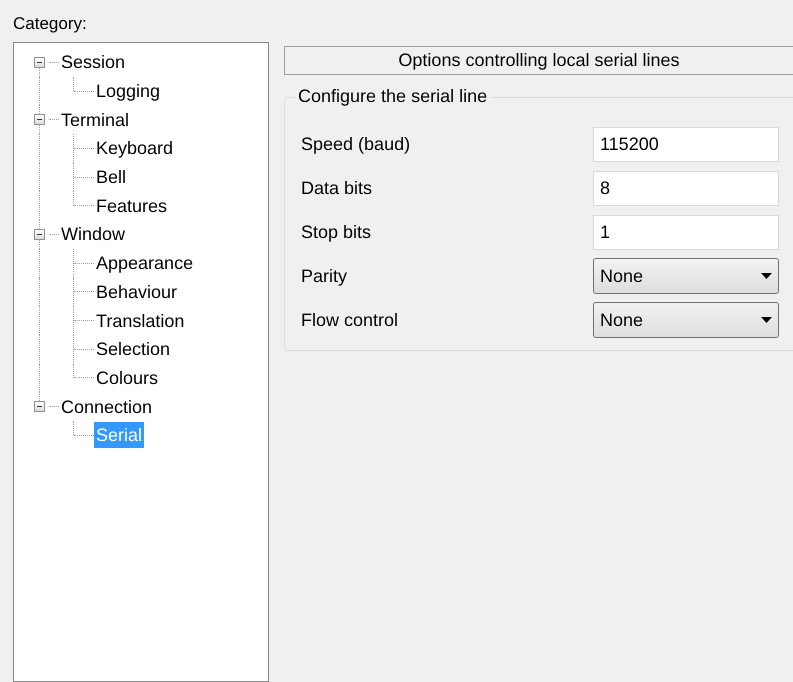  I want to click on tree-item: Features, so click(132, 205).